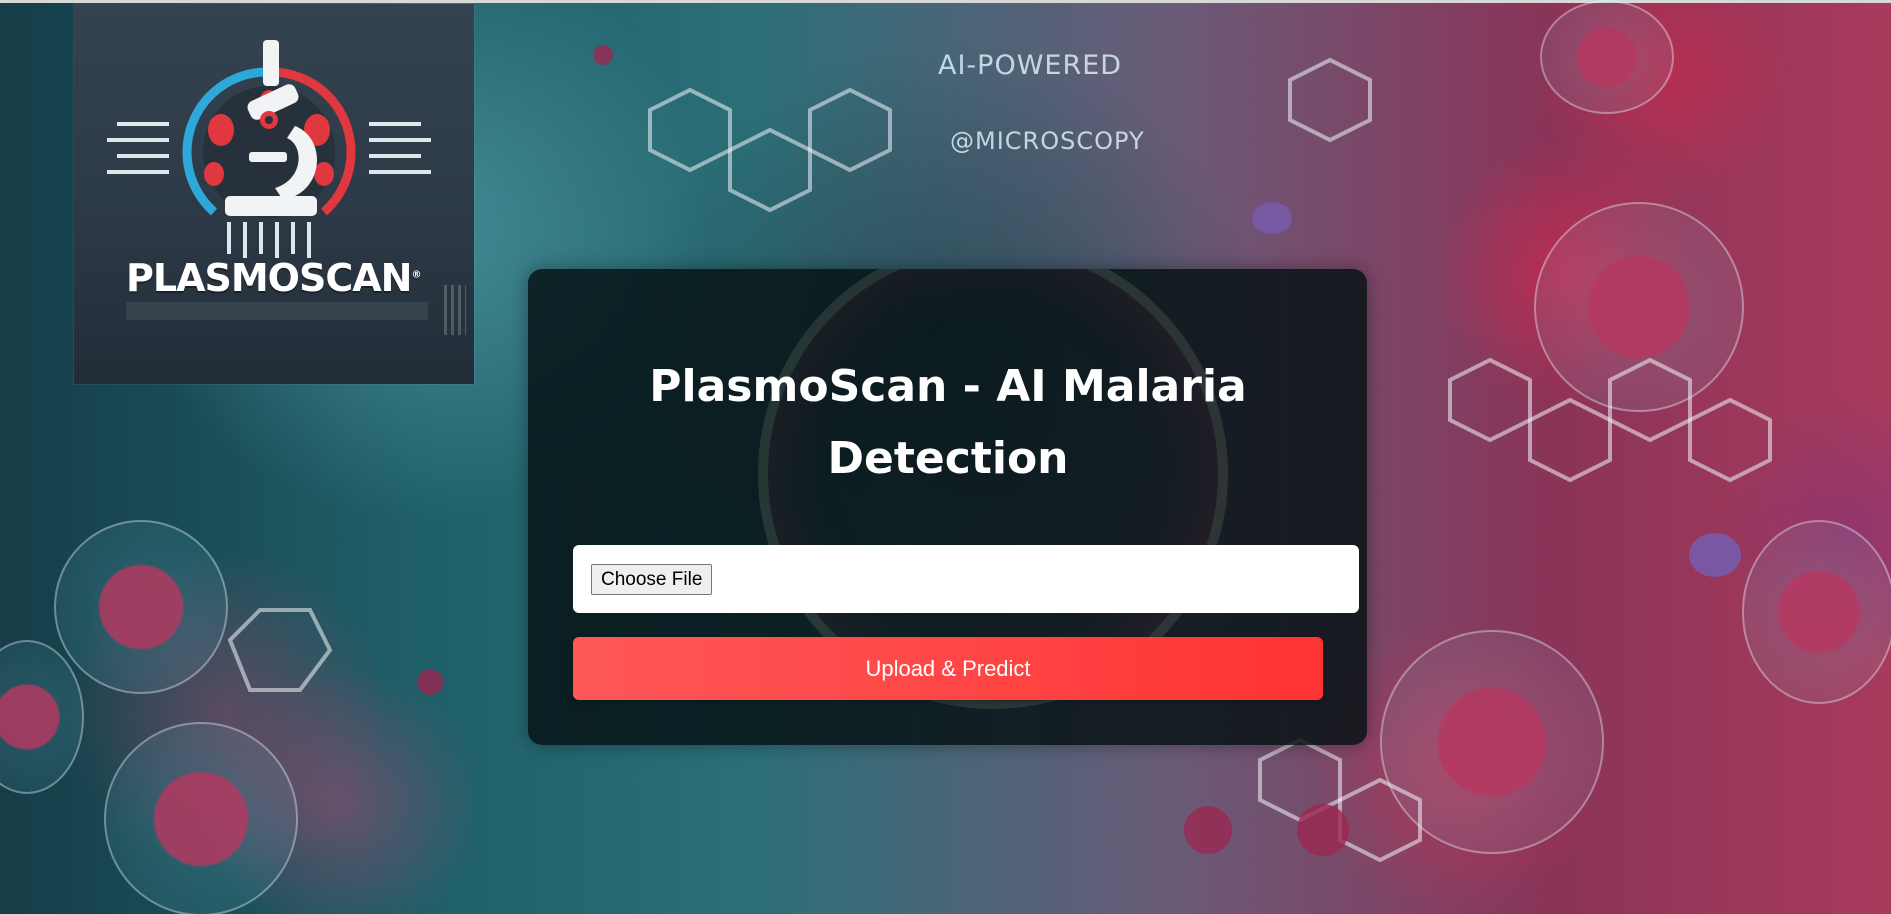 The width and height of the screenshot is (1891, 914). Describe the element at coordinates (277, 311) in the screenshot. I see `logo-underline` at that location.